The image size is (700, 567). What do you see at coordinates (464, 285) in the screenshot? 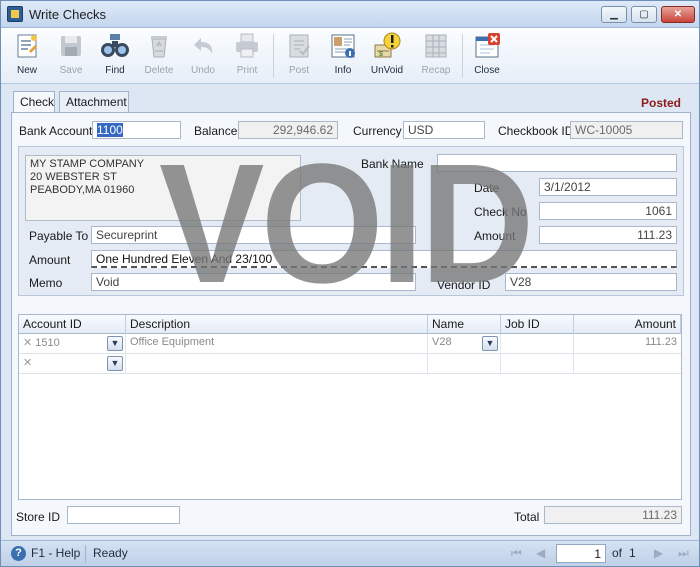
I see `vendor-id-label: Vendor ID` at bounding box center [464, 285].